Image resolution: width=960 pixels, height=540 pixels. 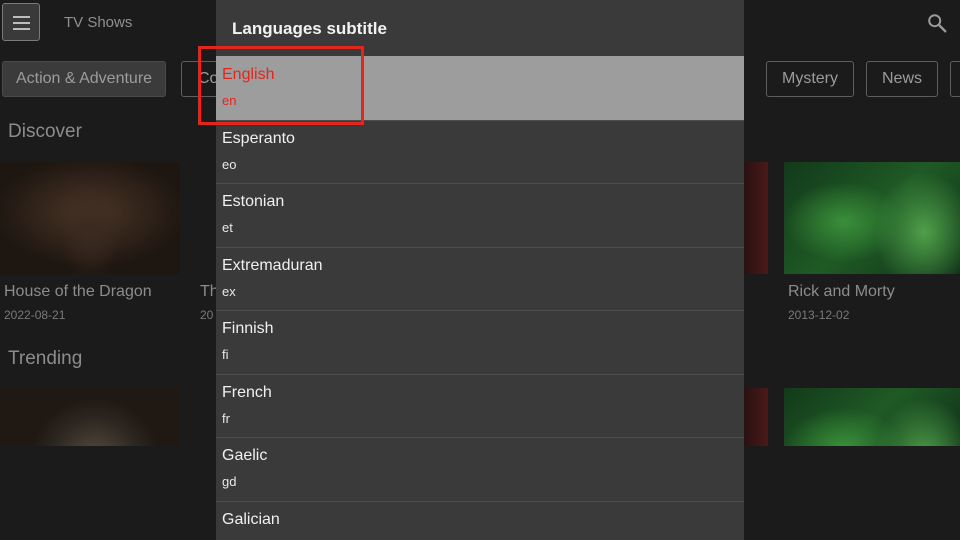 I want to click on language-item-finnish: Finnish fi, so click(x=480, y=342).